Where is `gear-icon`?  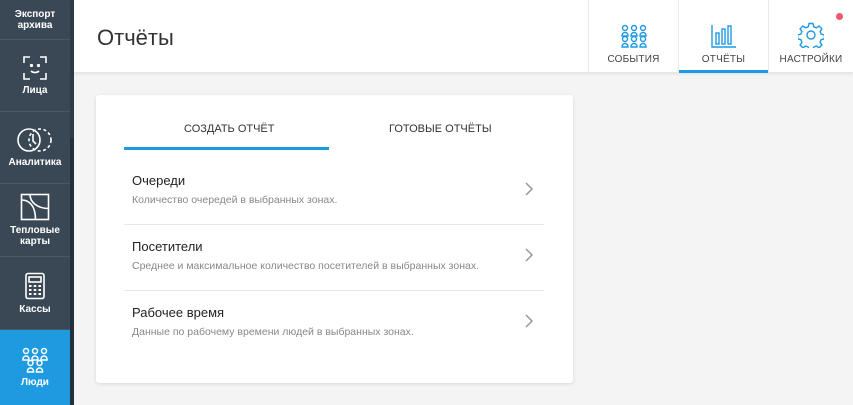 gear-icon is located at coordinates (811, 35).